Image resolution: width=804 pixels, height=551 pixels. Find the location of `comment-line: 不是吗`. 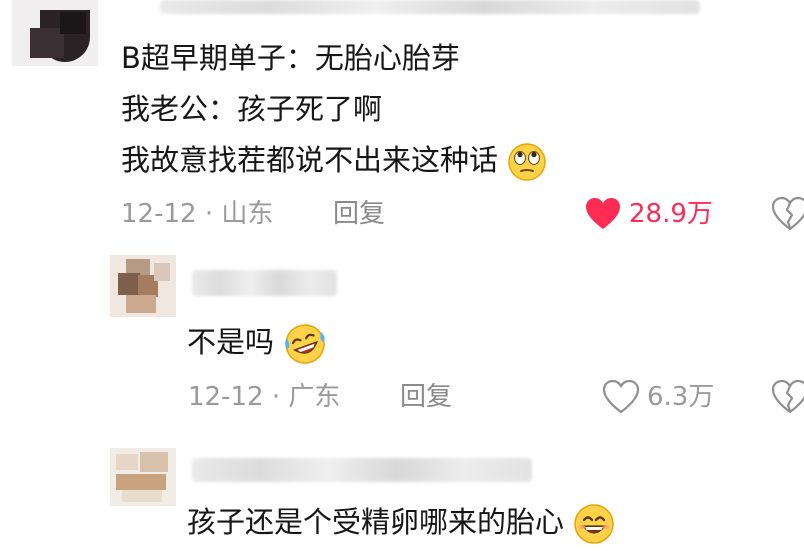

comment-line: 不是吗 is located at coordinates (231, 342).